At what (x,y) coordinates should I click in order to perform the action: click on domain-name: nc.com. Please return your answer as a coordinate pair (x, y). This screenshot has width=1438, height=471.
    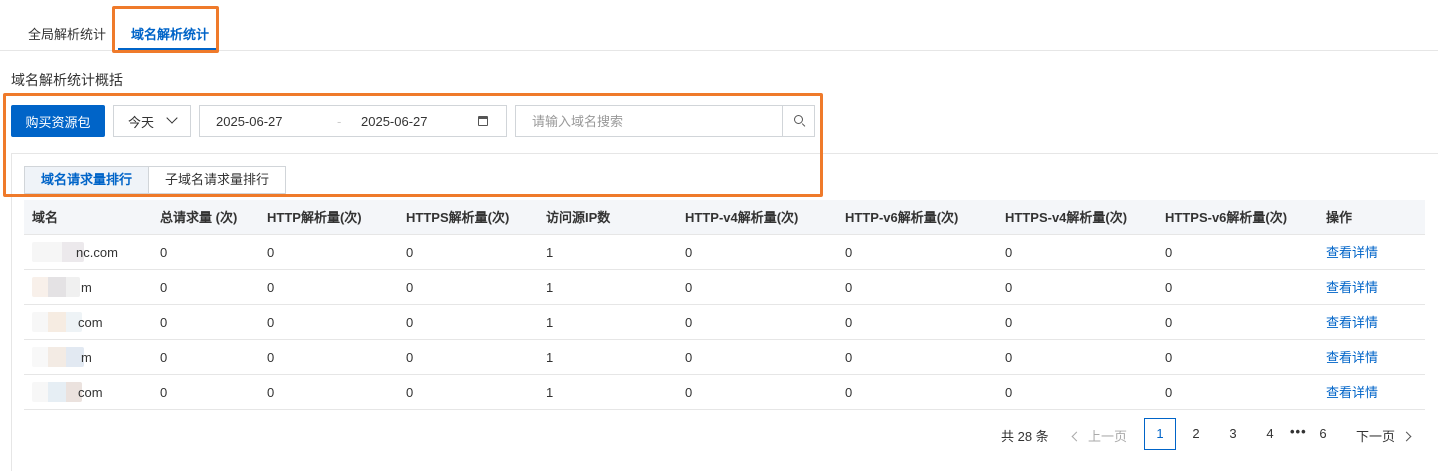
    Looking at the image, I should click on (97, 252).